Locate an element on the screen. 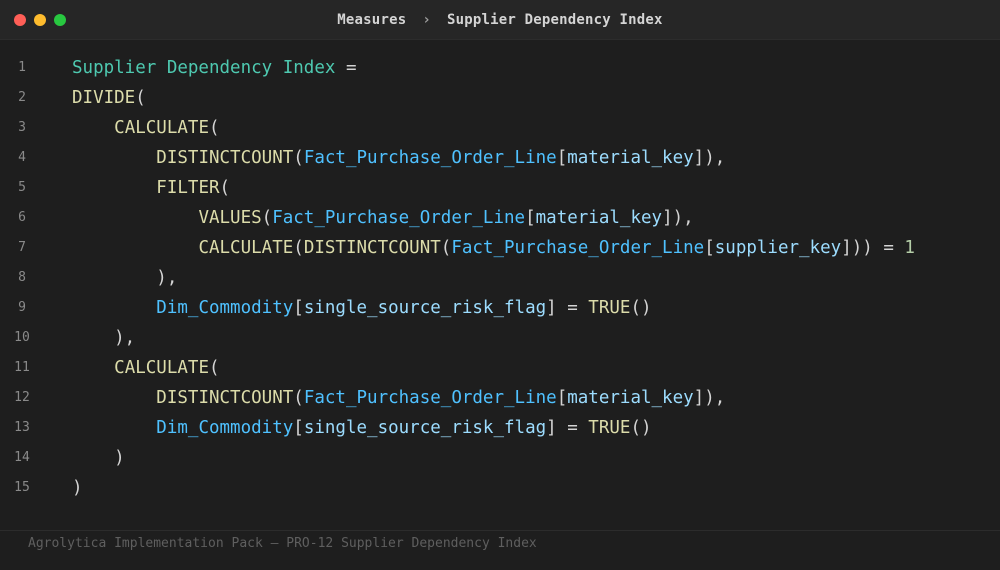  breadcrumb: Measures › Supplier Dependency Index is located at coordinates (500, 20).